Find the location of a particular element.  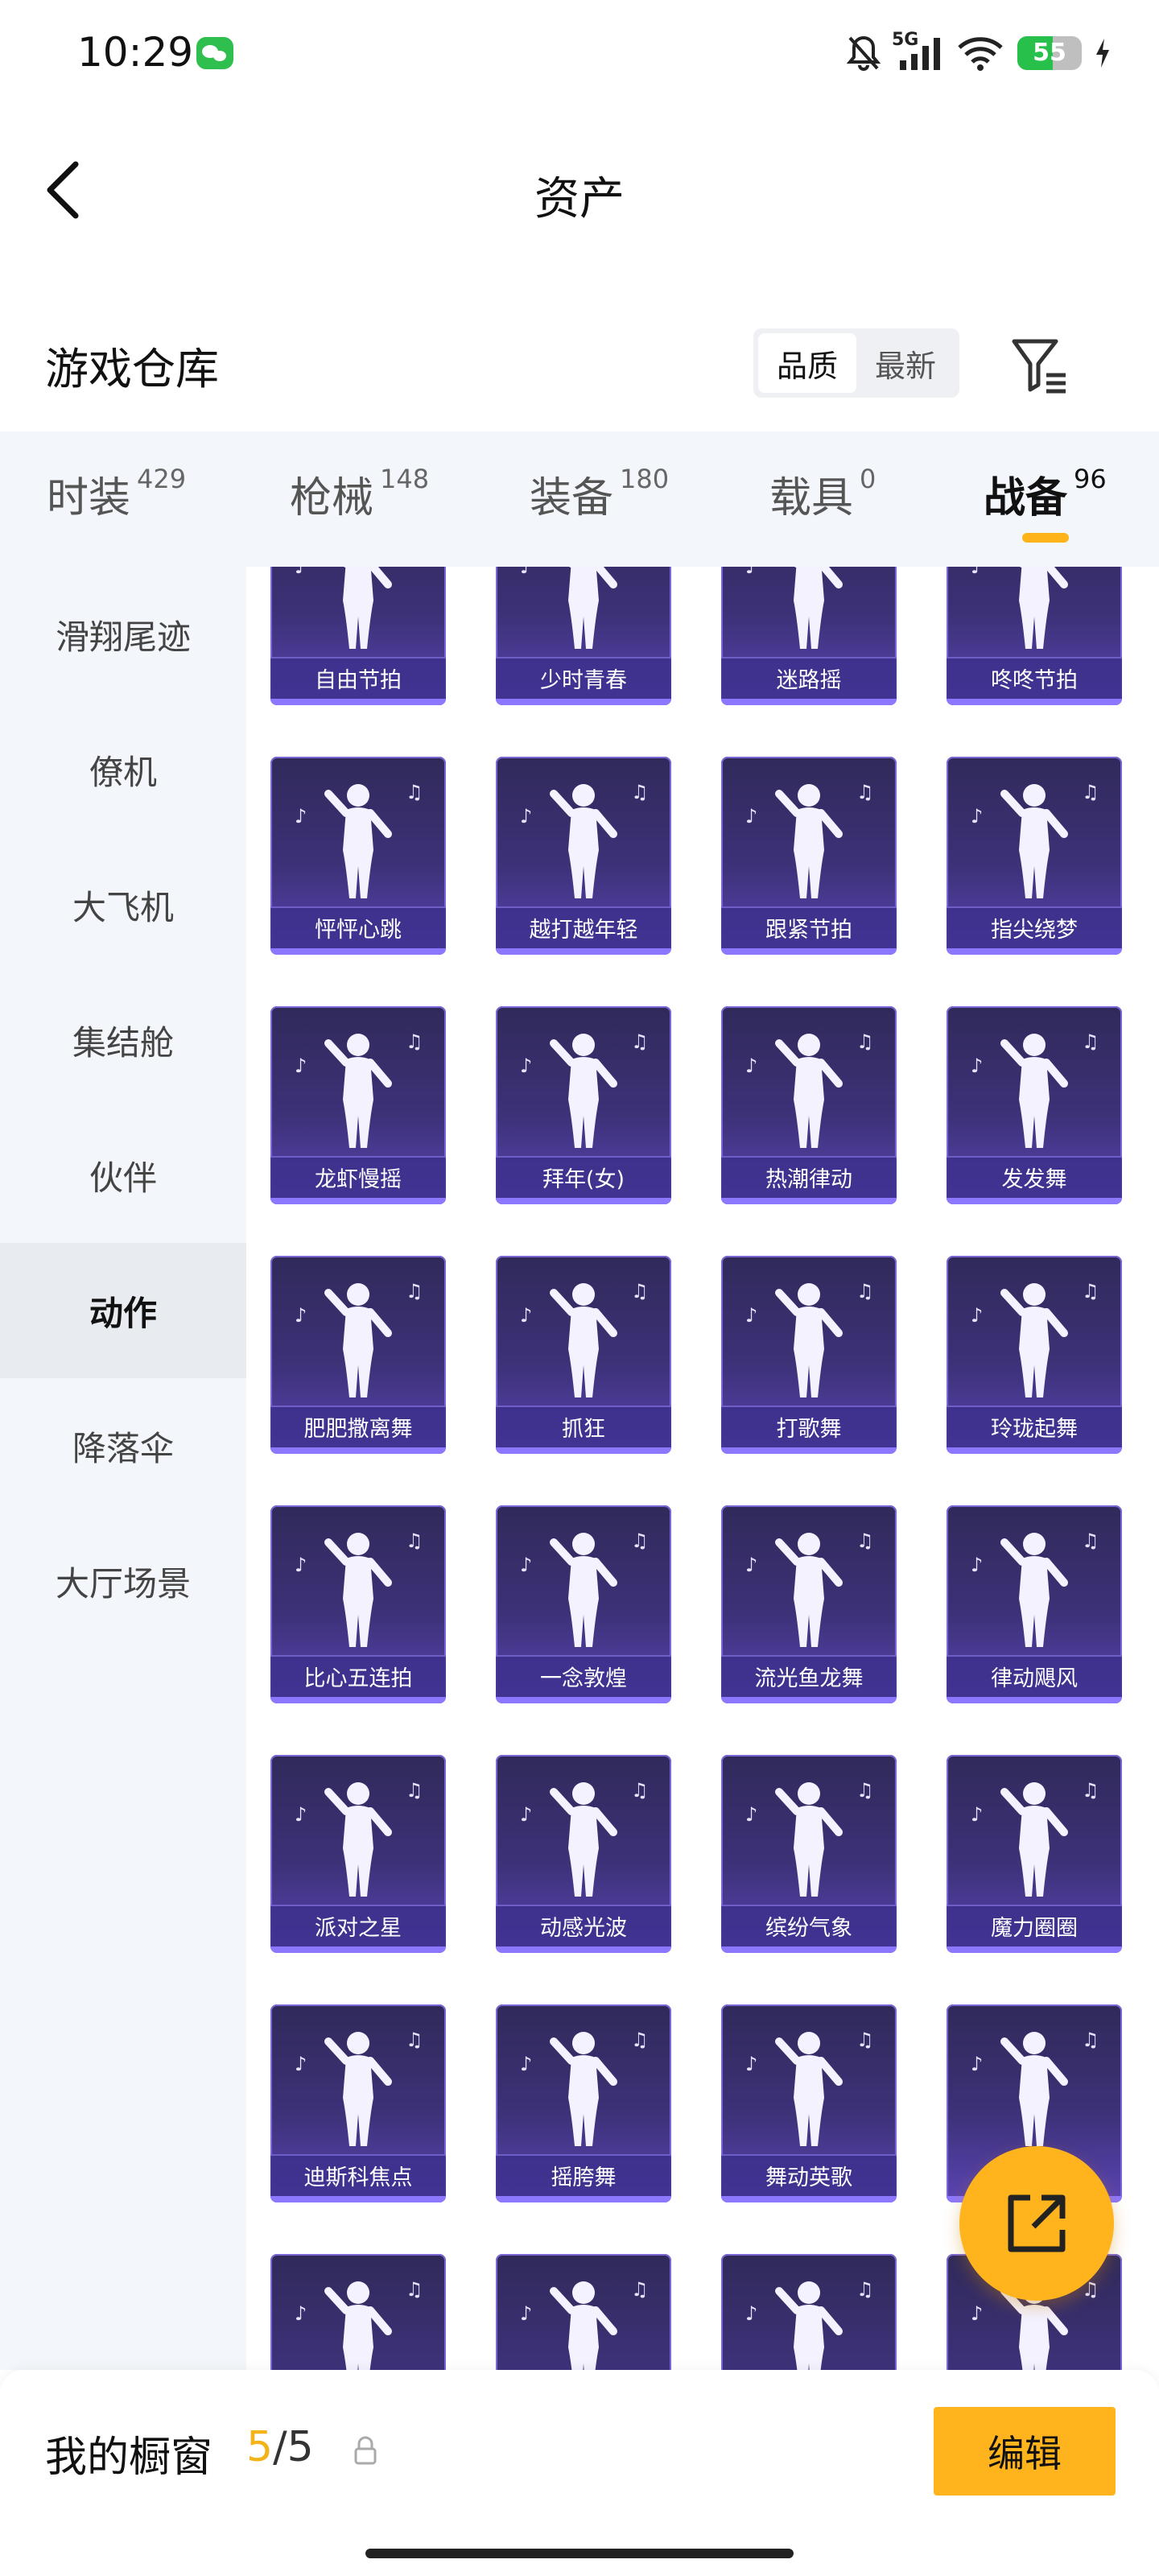

network-type: 5G is located at coordinates (905, 40).